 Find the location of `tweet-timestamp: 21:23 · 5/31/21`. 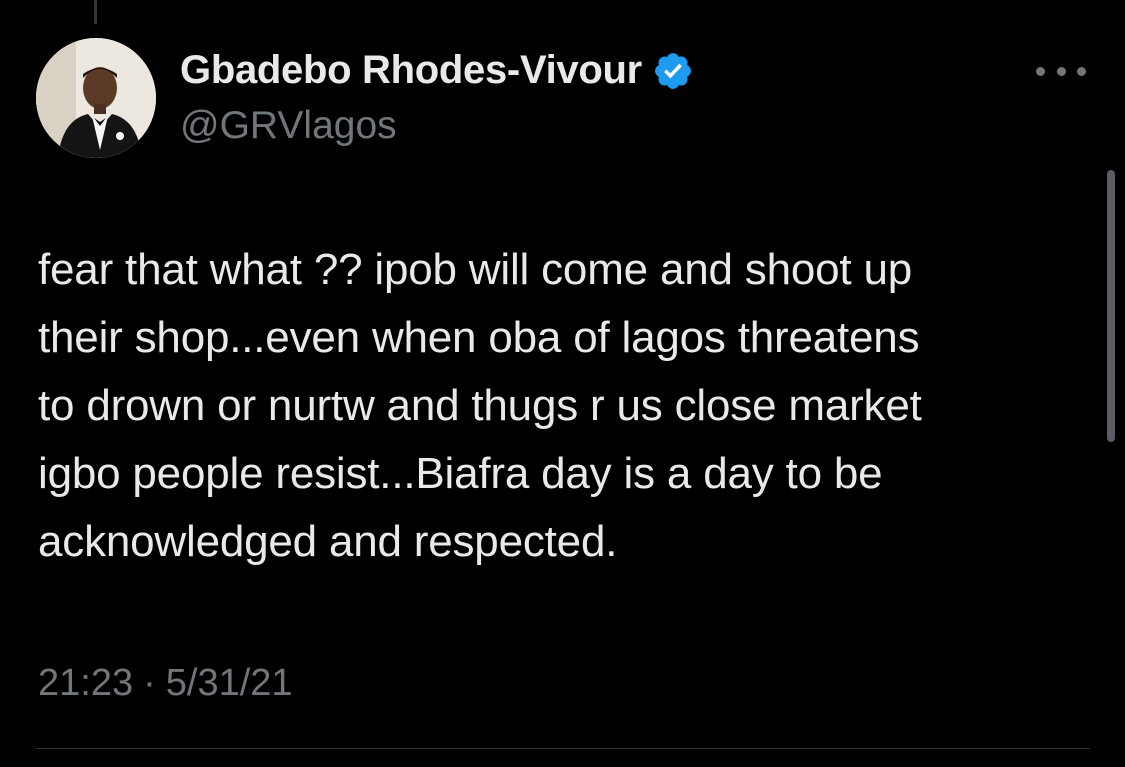

tweet-timestamp: 21:23 · 5/31/21 is located at coordinates (165, 683).